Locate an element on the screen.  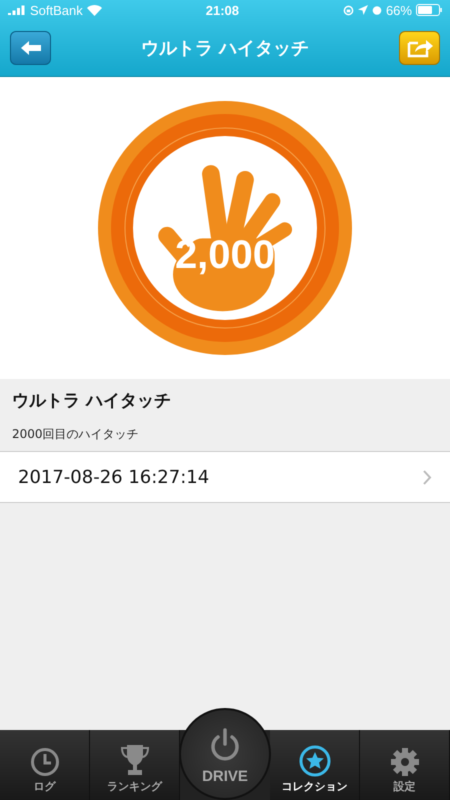
achievement-title: ウルトラ ハイタッチ is located at coordinates (92, 401).